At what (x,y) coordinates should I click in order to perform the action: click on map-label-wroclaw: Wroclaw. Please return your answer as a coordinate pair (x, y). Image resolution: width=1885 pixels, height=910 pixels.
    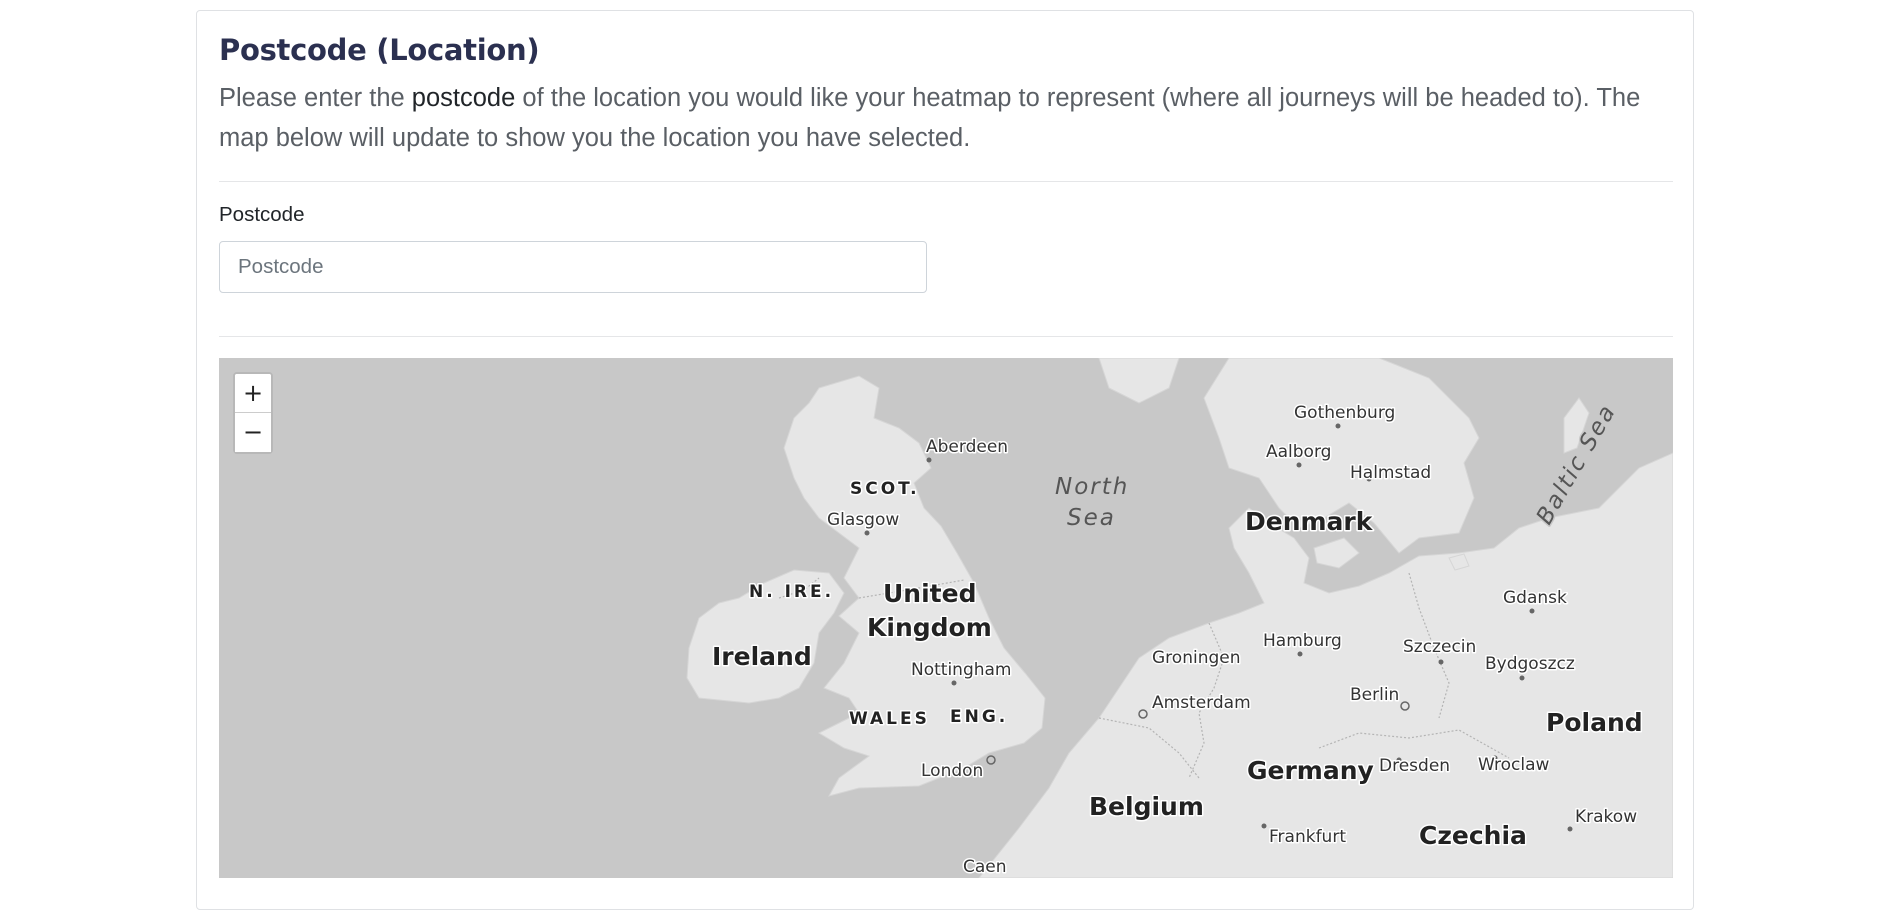
    Looking at the image, I should click on (1514, 765).